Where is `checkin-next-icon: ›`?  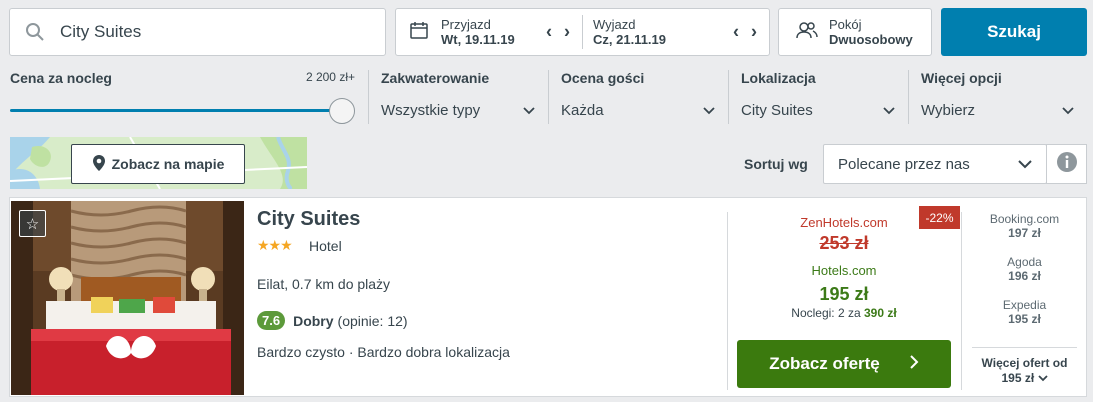 checkin-next-icon: › is located at coordinates (567, 32).